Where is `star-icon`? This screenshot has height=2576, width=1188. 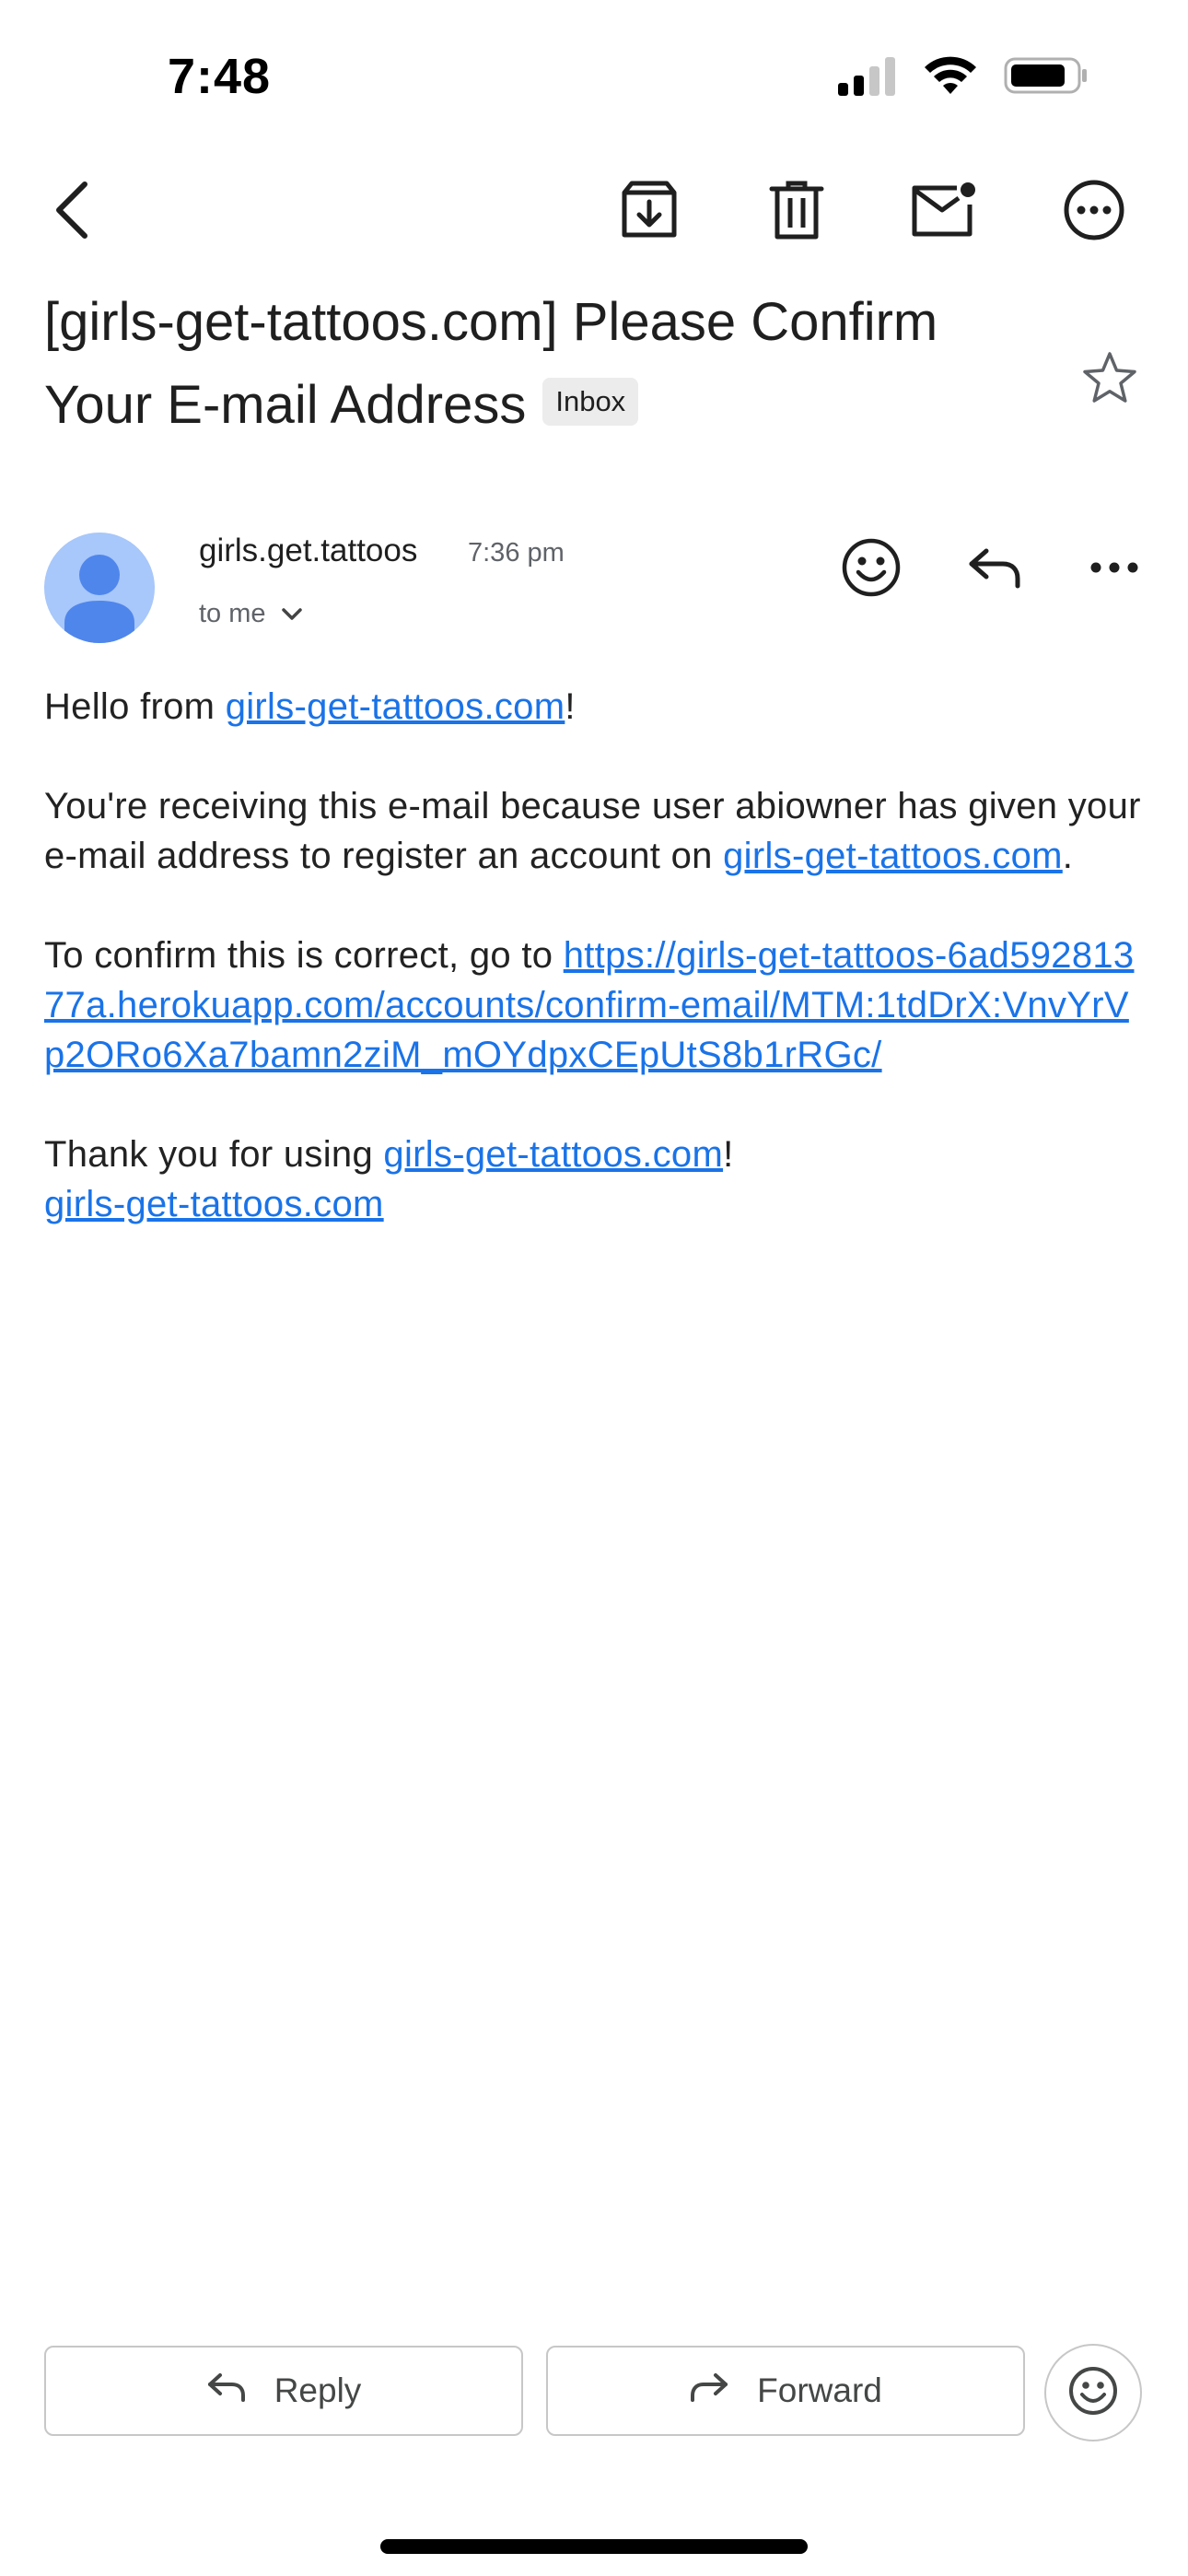 star-icon is located at coordinates (1109, 380).